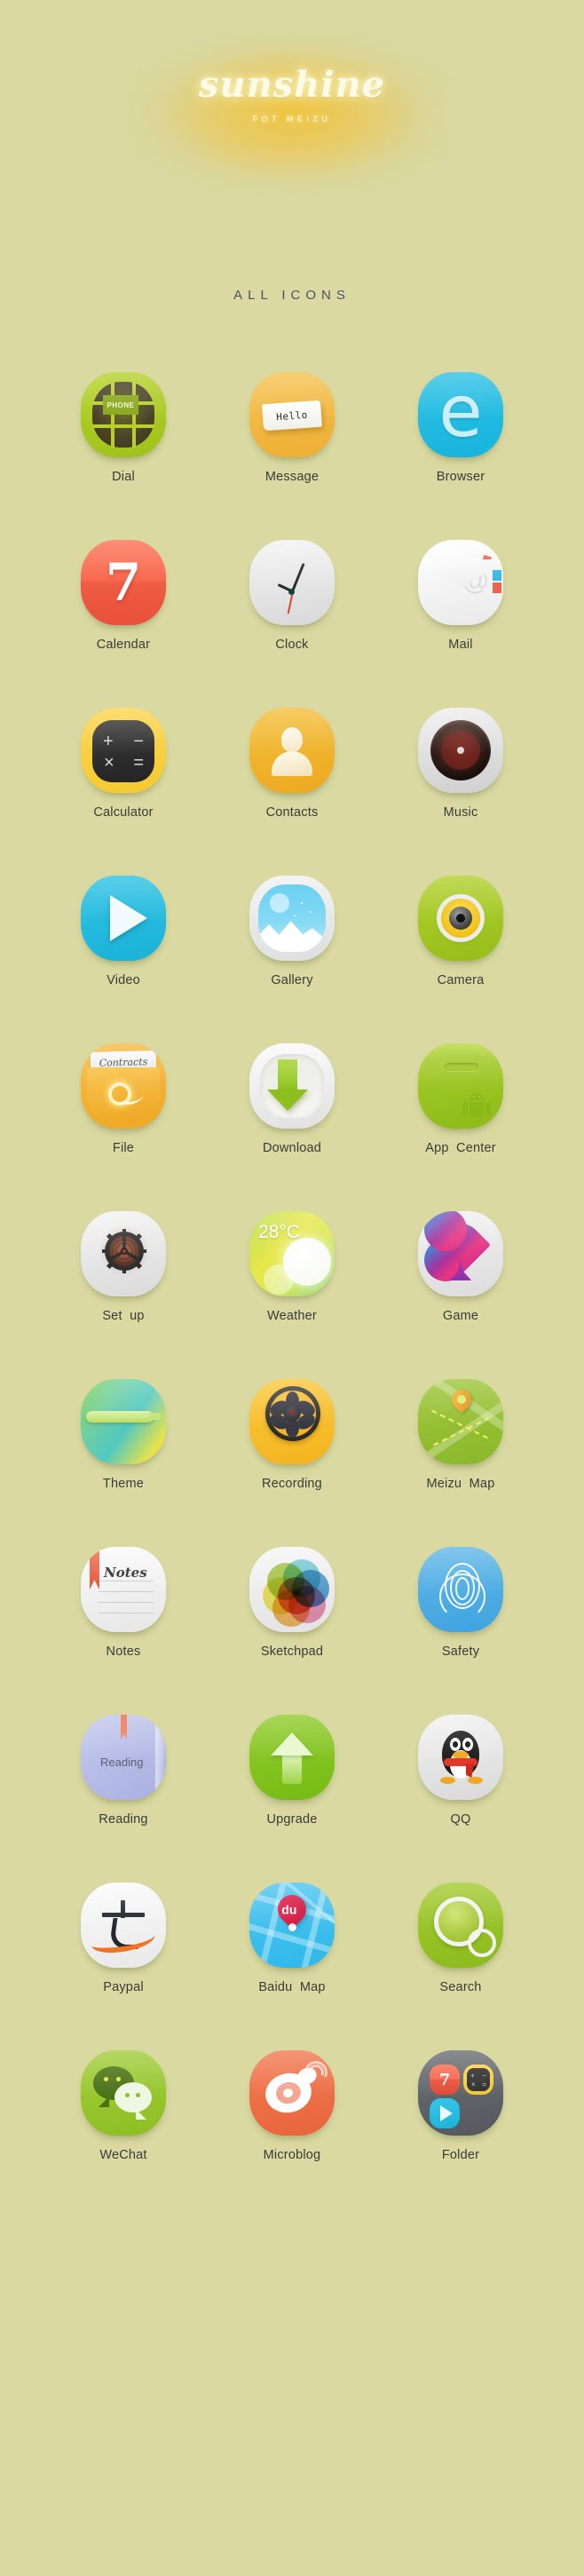 The height and width of the screenshot is (2576, 584). What do you see at coordinates (123, 583) in the screenshot?
I see `calendar-icon: 7` at bounding box center [123, 583].